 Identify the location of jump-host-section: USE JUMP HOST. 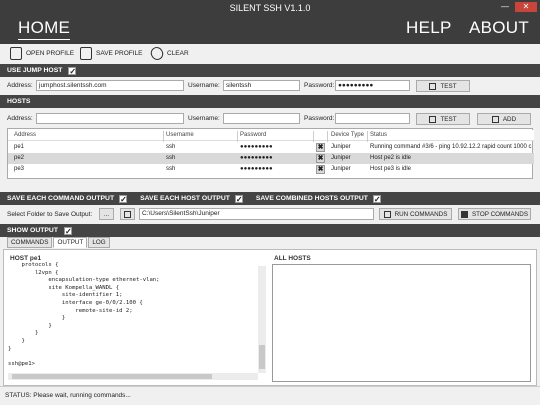
(270, 71).